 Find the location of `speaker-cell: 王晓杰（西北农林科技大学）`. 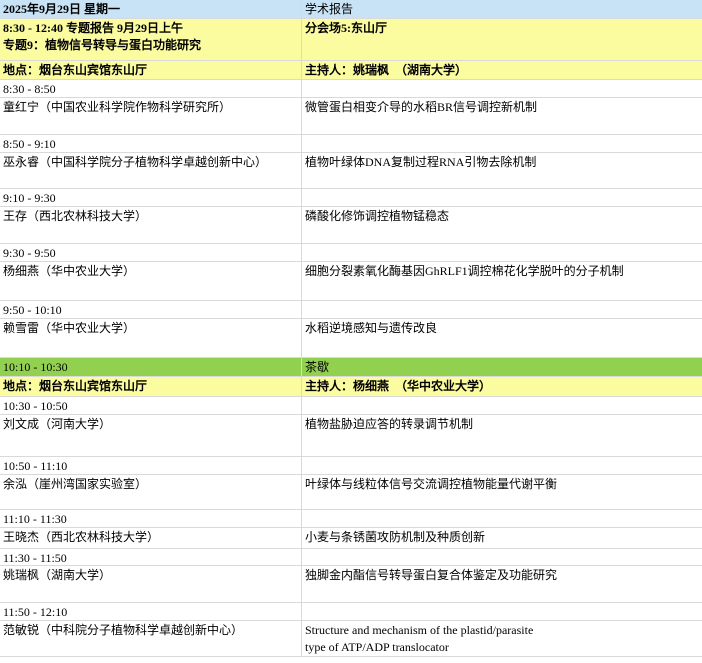

speaker-cell: 王晓杰（西北农林科技大学） is located at coordinates (151, 538).